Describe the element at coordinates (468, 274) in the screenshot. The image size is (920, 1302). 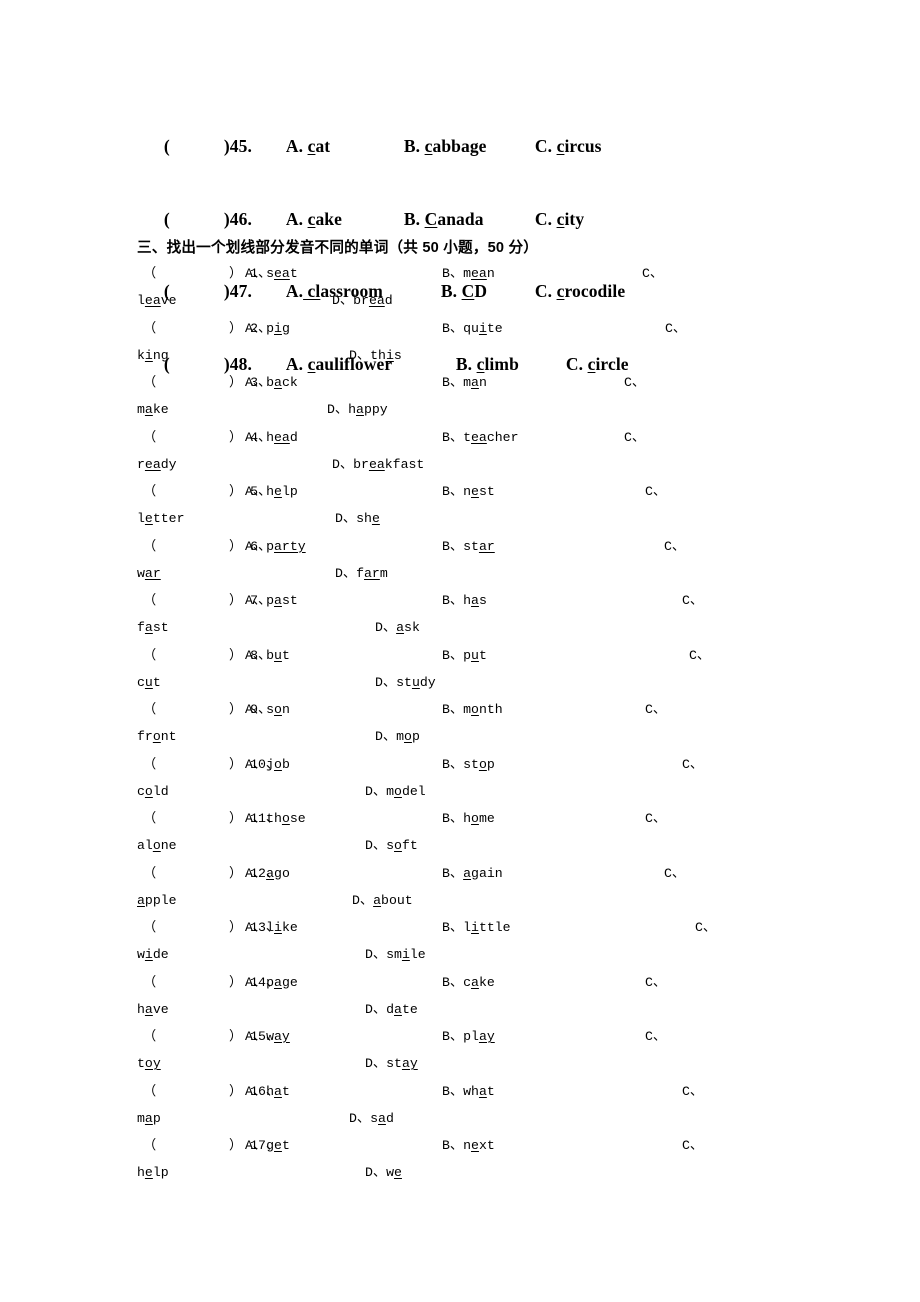
I see `option-b: B、mean` at that location.